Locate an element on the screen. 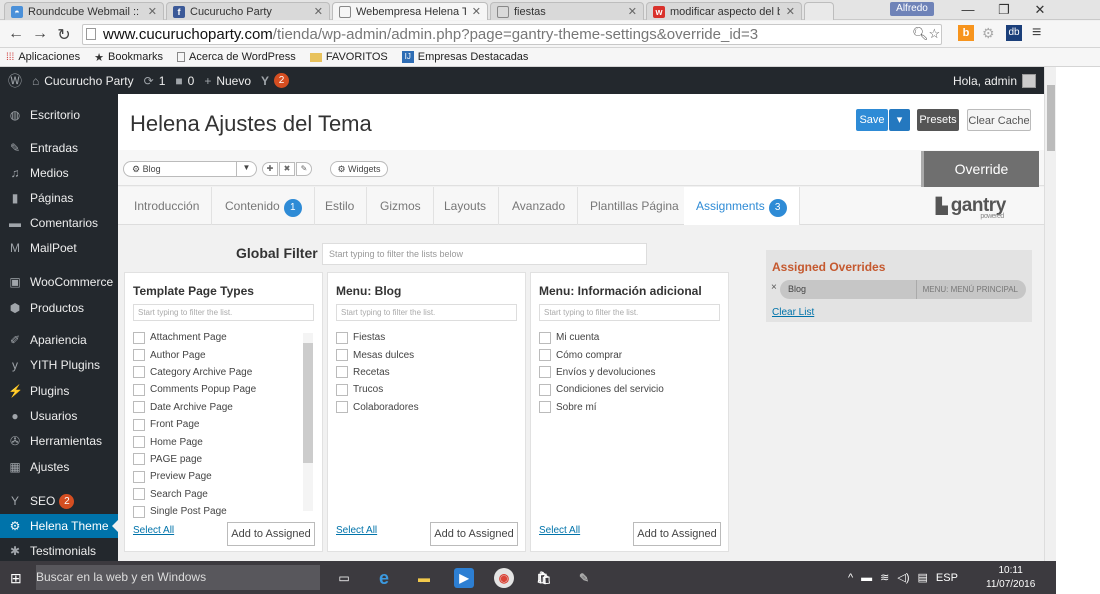 The height and width of the screenshot is (594, 1100). list-scrollbar is located at coordinates (308, 422).